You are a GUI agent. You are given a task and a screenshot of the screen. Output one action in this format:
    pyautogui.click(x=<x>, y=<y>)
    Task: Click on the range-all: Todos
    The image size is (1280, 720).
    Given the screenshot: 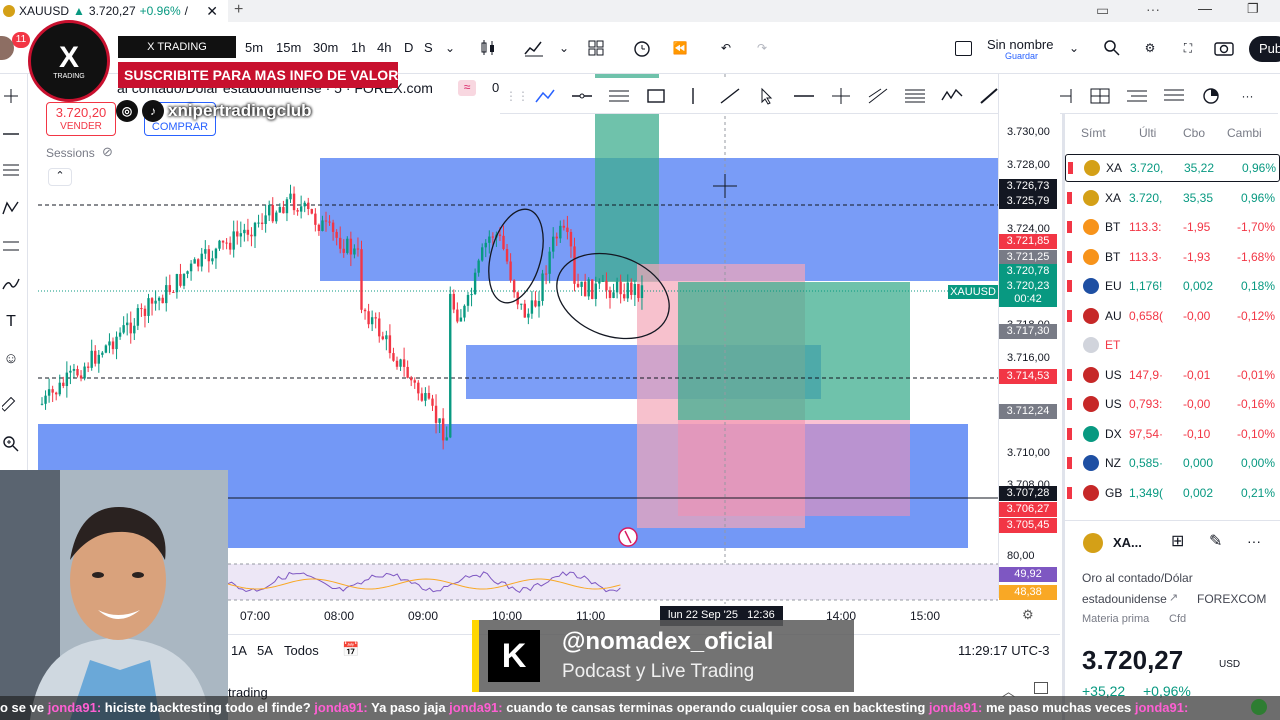 What is the action you would take?
    pyautogui.click(x=301, y=650)
    